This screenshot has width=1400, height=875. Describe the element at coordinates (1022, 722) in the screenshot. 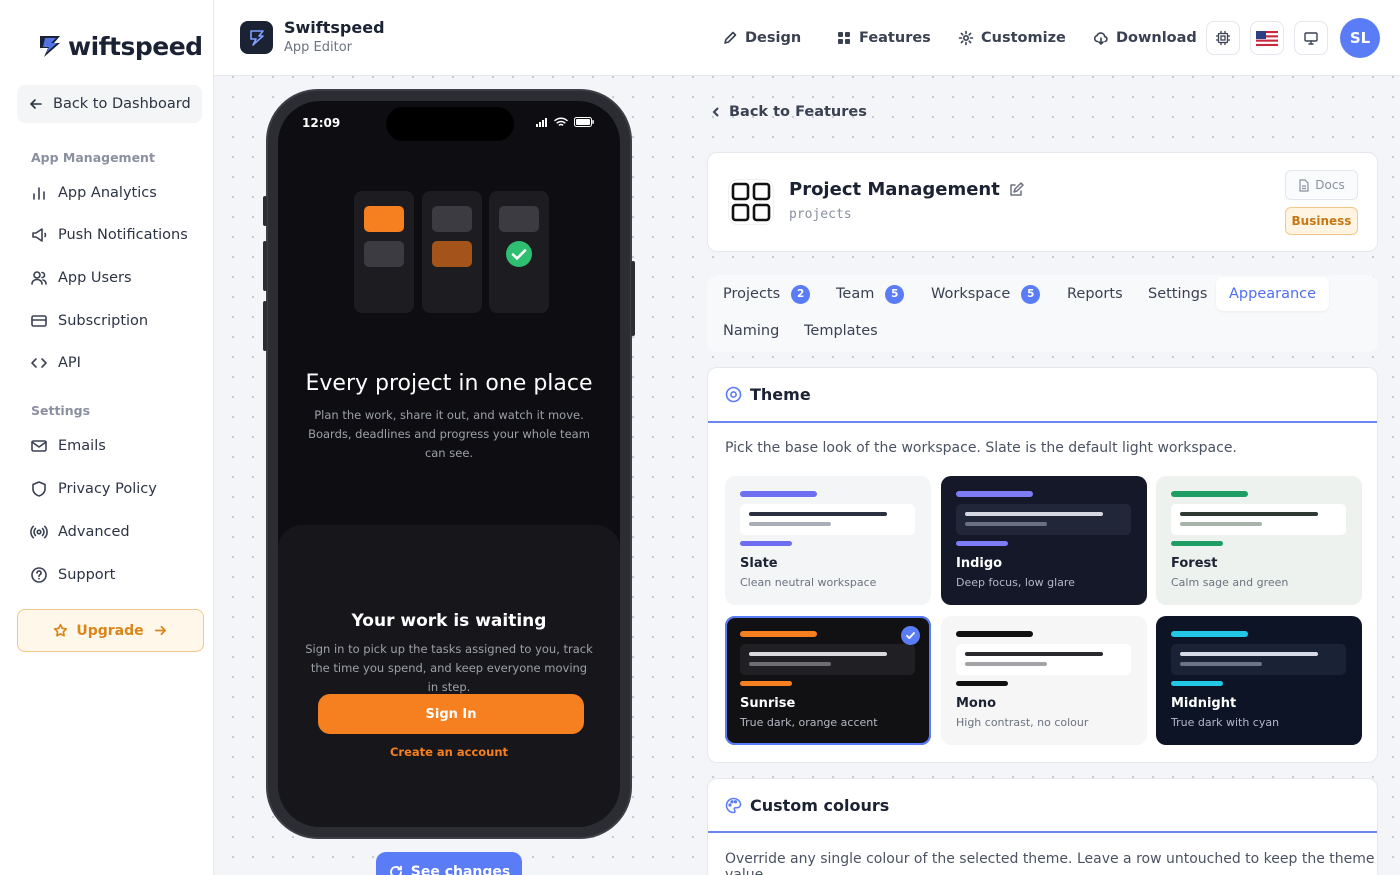

I see `theme-description: High contrast, no colour` at that location.